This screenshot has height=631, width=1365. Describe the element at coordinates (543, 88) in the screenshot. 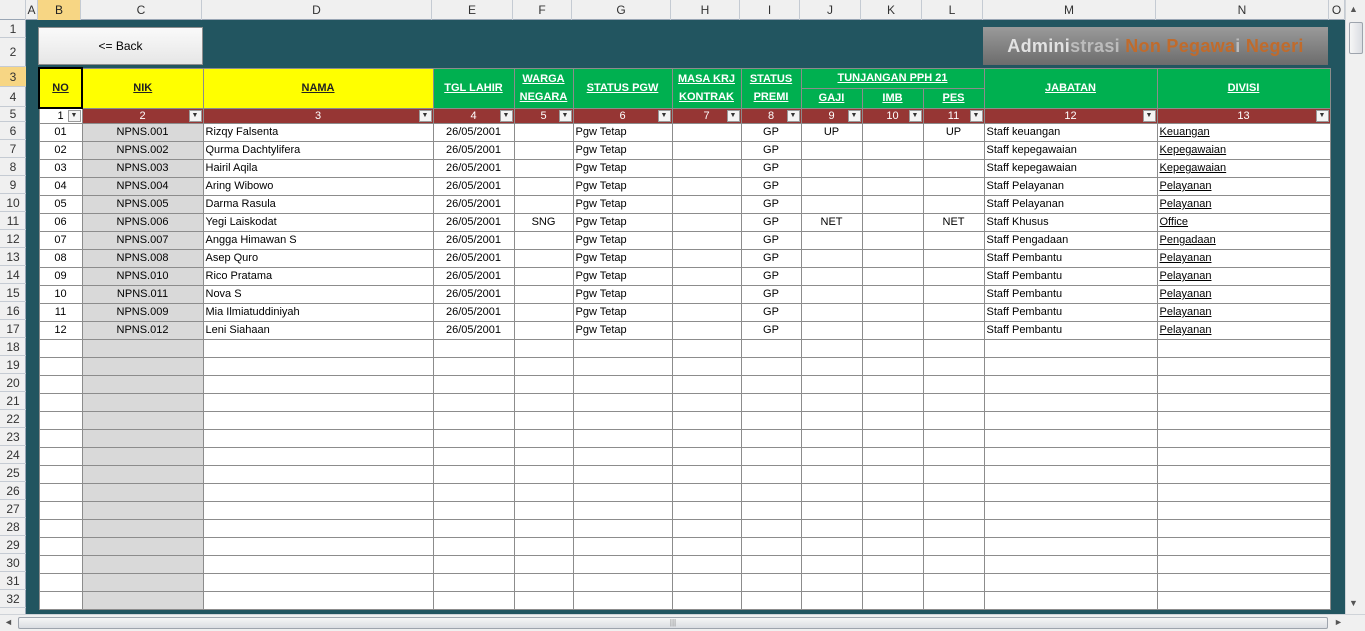

I see `header-warga-negara: WARGA NEGARA` at that location.